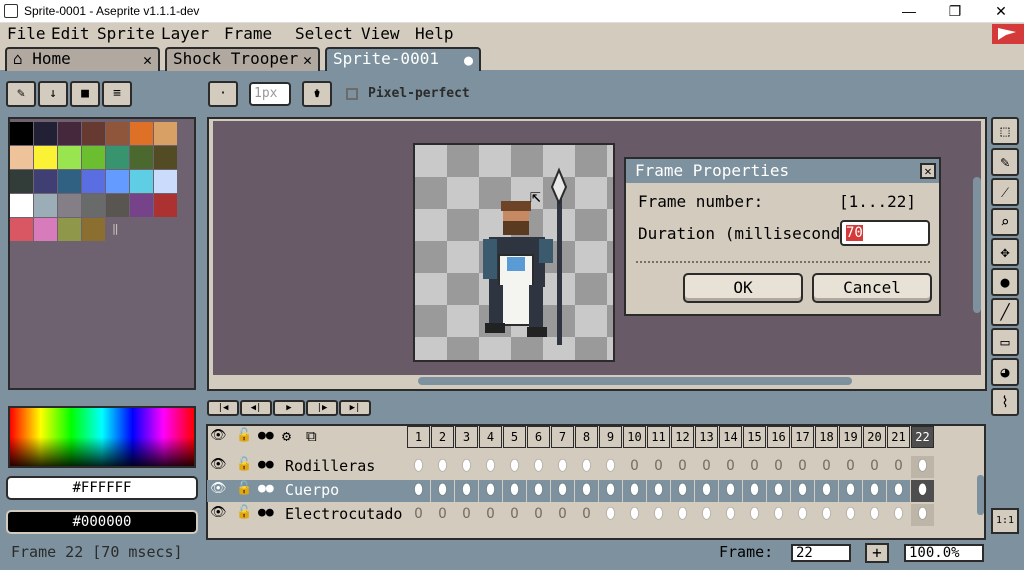 This screenshot has height=570, width=1024. Describe the element at coordinates (380, 33) in the screenshot. I see `menu-view: View` at that location.